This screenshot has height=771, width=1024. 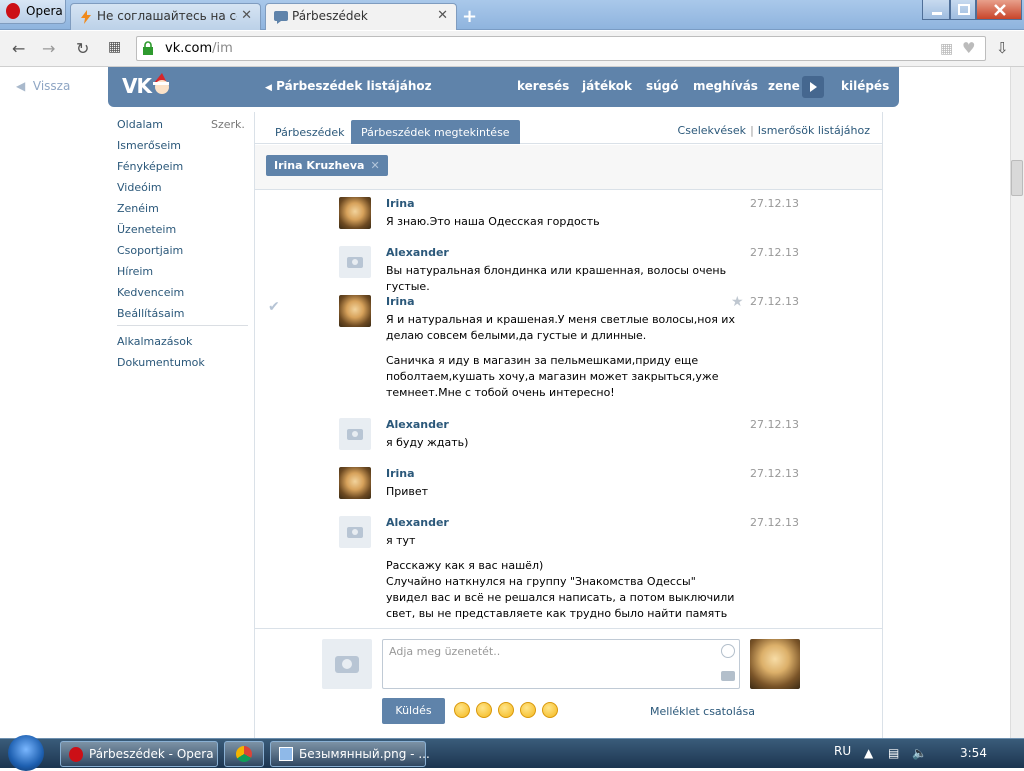 What do you see at coordinates (151, 754) in the screenshot?
I see `taskbar-label: Párbeszédek - Opera` at bounding box center [151, 754].